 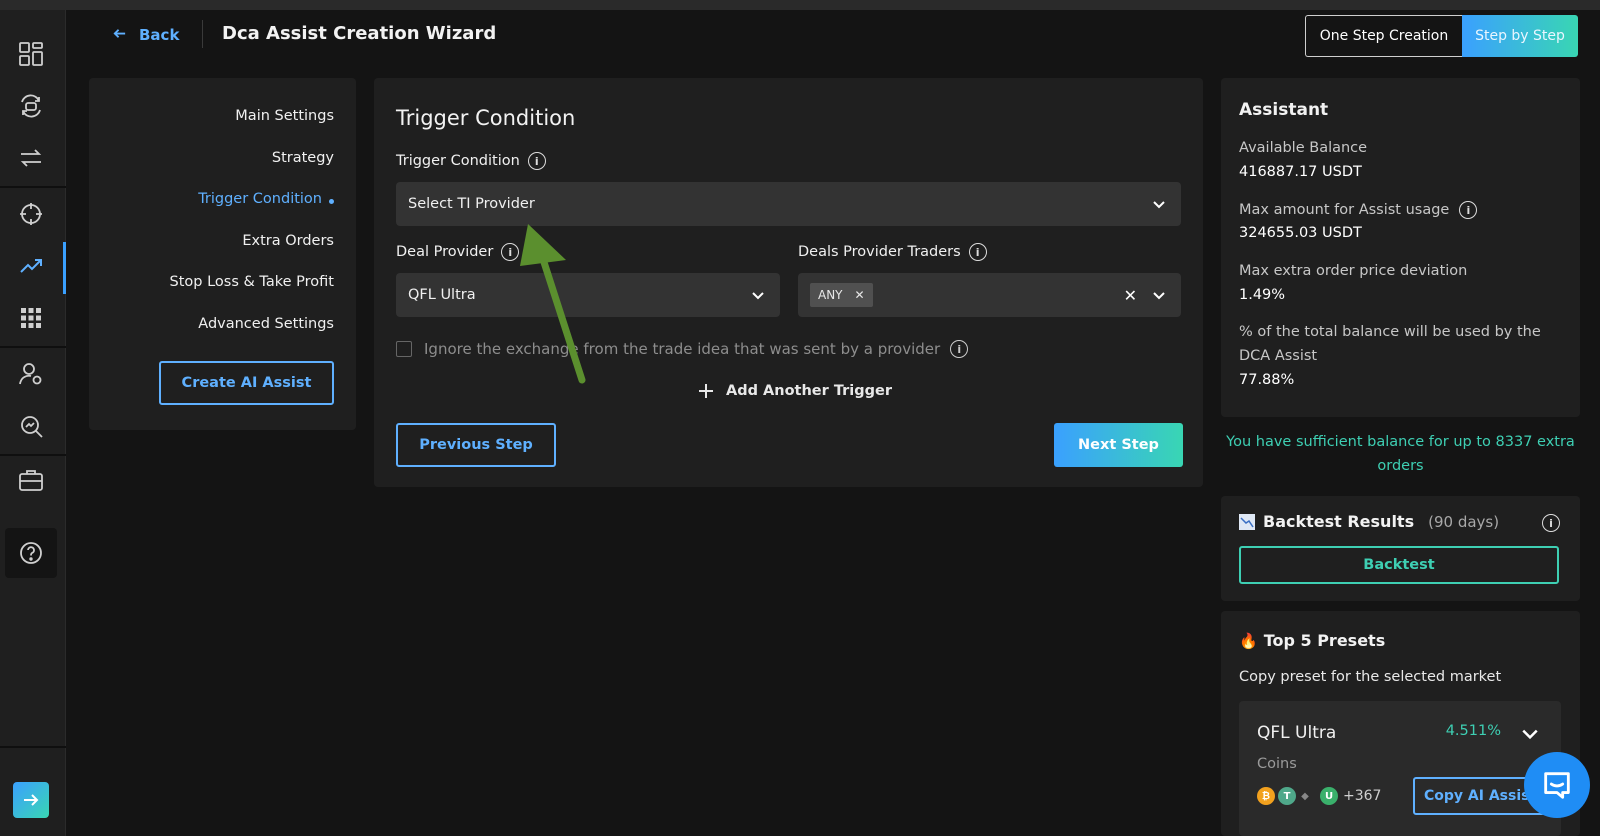 What do you see at coordinates (1300, 233) in the screenshot?
I see `max-amount-value: 324655.03 USDT` at bounding box center [1300, 233].